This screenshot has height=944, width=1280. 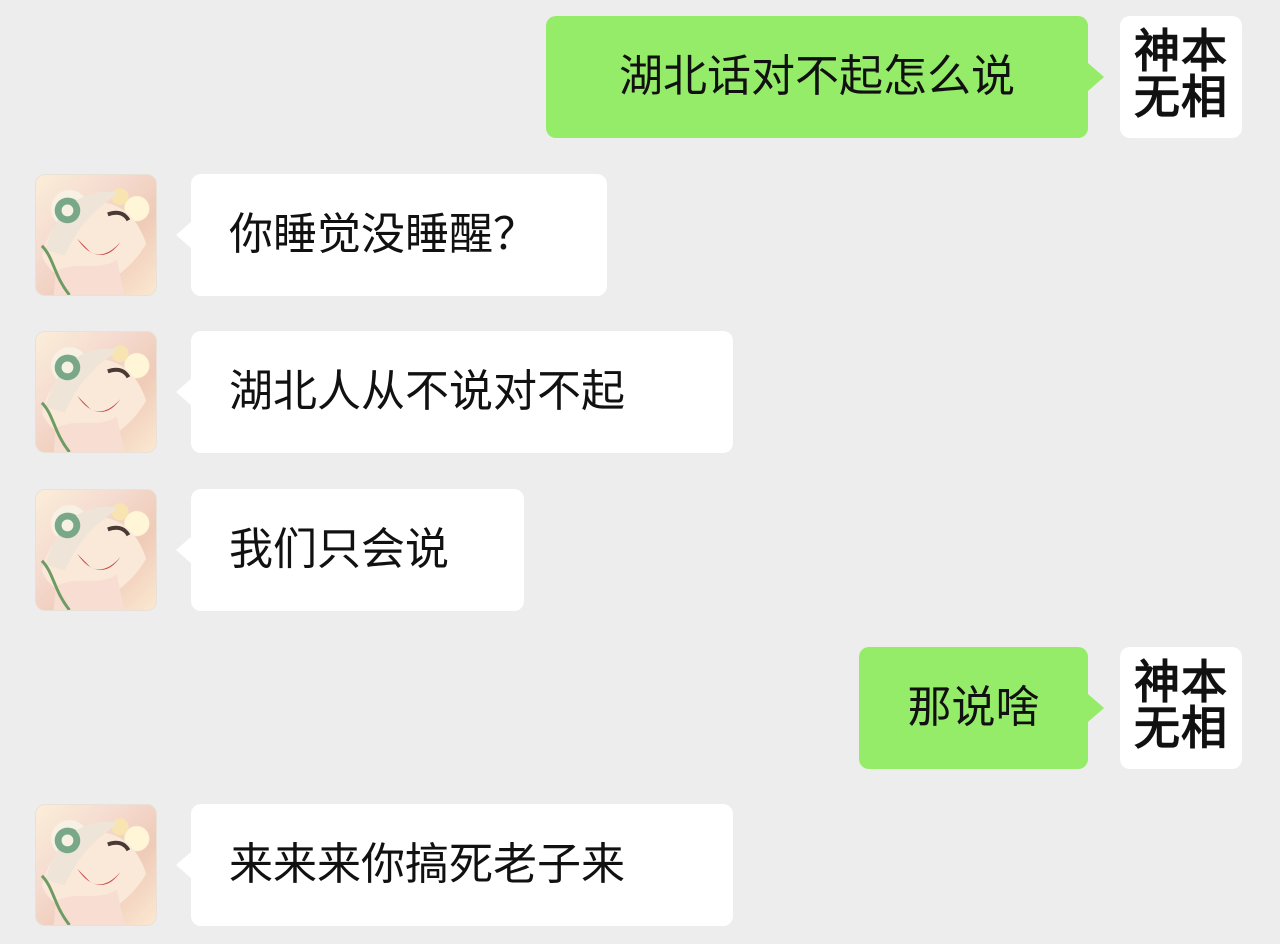 What do you see at coordinates (454, 392) in the screenshot?
I see `incoming-message-bubble: 湖北人从不说对不起` at bounding box center [454, 392].